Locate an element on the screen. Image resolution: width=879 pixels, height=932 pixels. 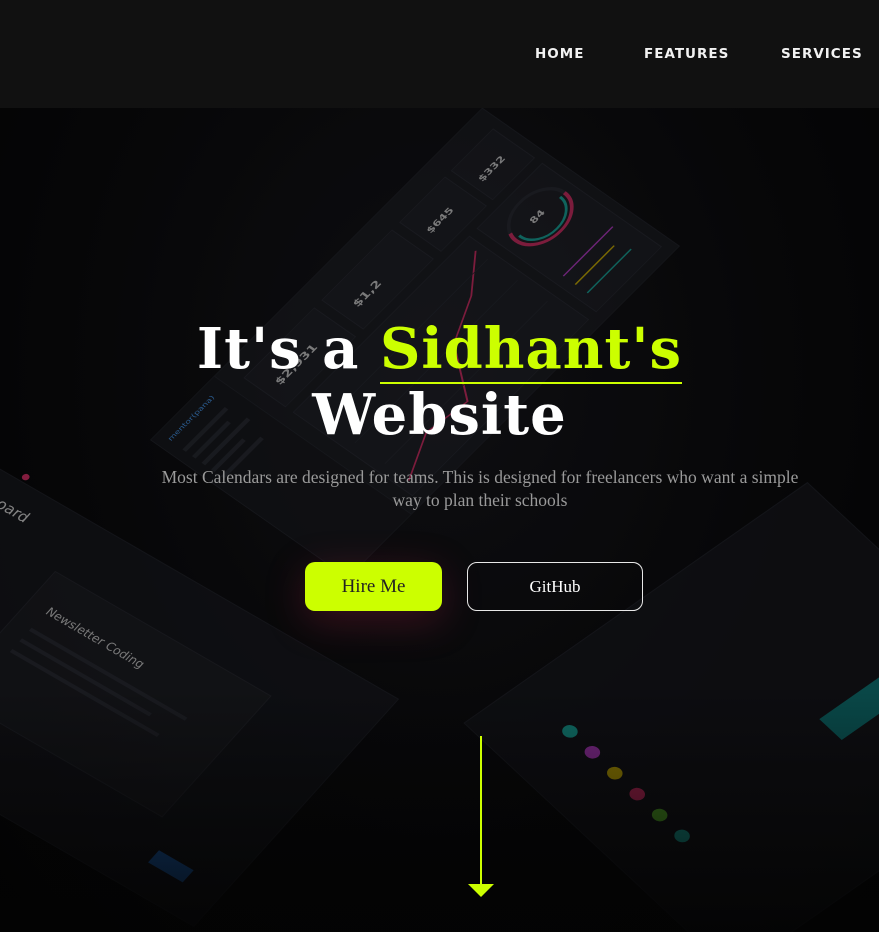
nav-home-link: HOME is located at coordinates (559, 54).